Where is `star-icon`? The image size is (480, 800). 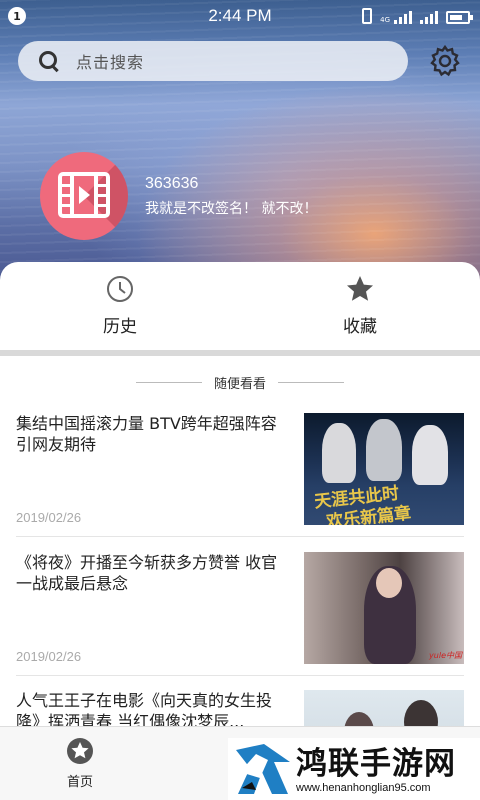
star-icon is located at coordinates (360, 288).